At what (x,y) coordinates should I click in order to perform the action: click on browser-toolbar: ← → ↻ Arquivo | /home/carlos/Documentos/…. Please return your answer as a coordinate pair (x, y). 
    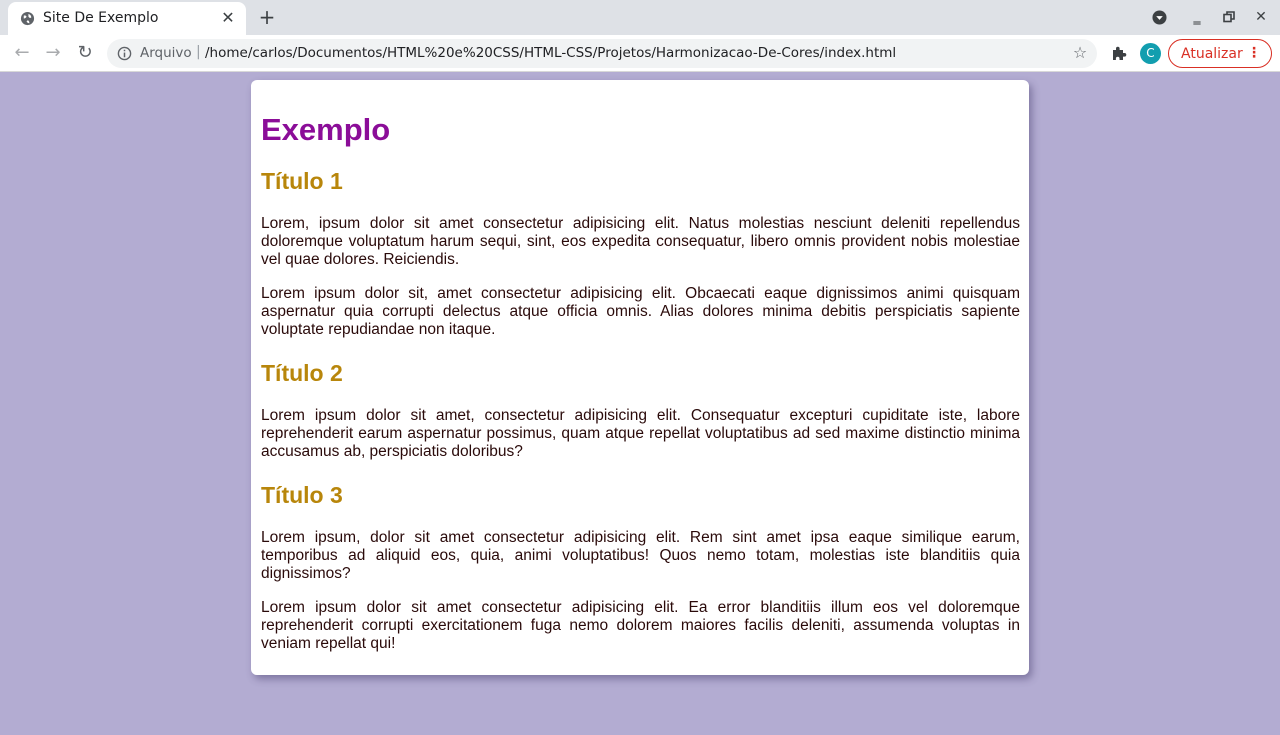
    Looking at the image, I should click on (640, 53).